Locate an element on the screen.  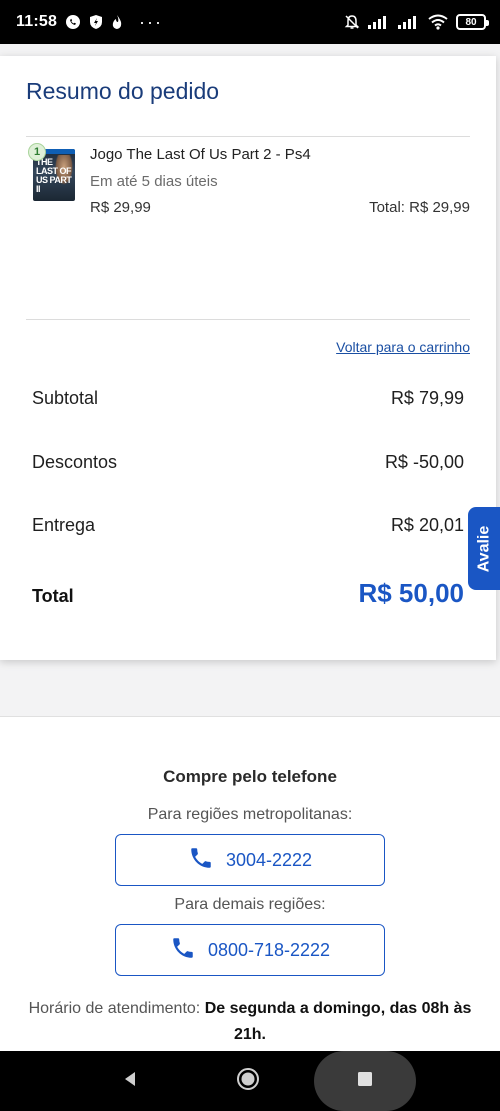
delivery-estimate: Em até 5 dias úteis is located at coordinates (154, 181).